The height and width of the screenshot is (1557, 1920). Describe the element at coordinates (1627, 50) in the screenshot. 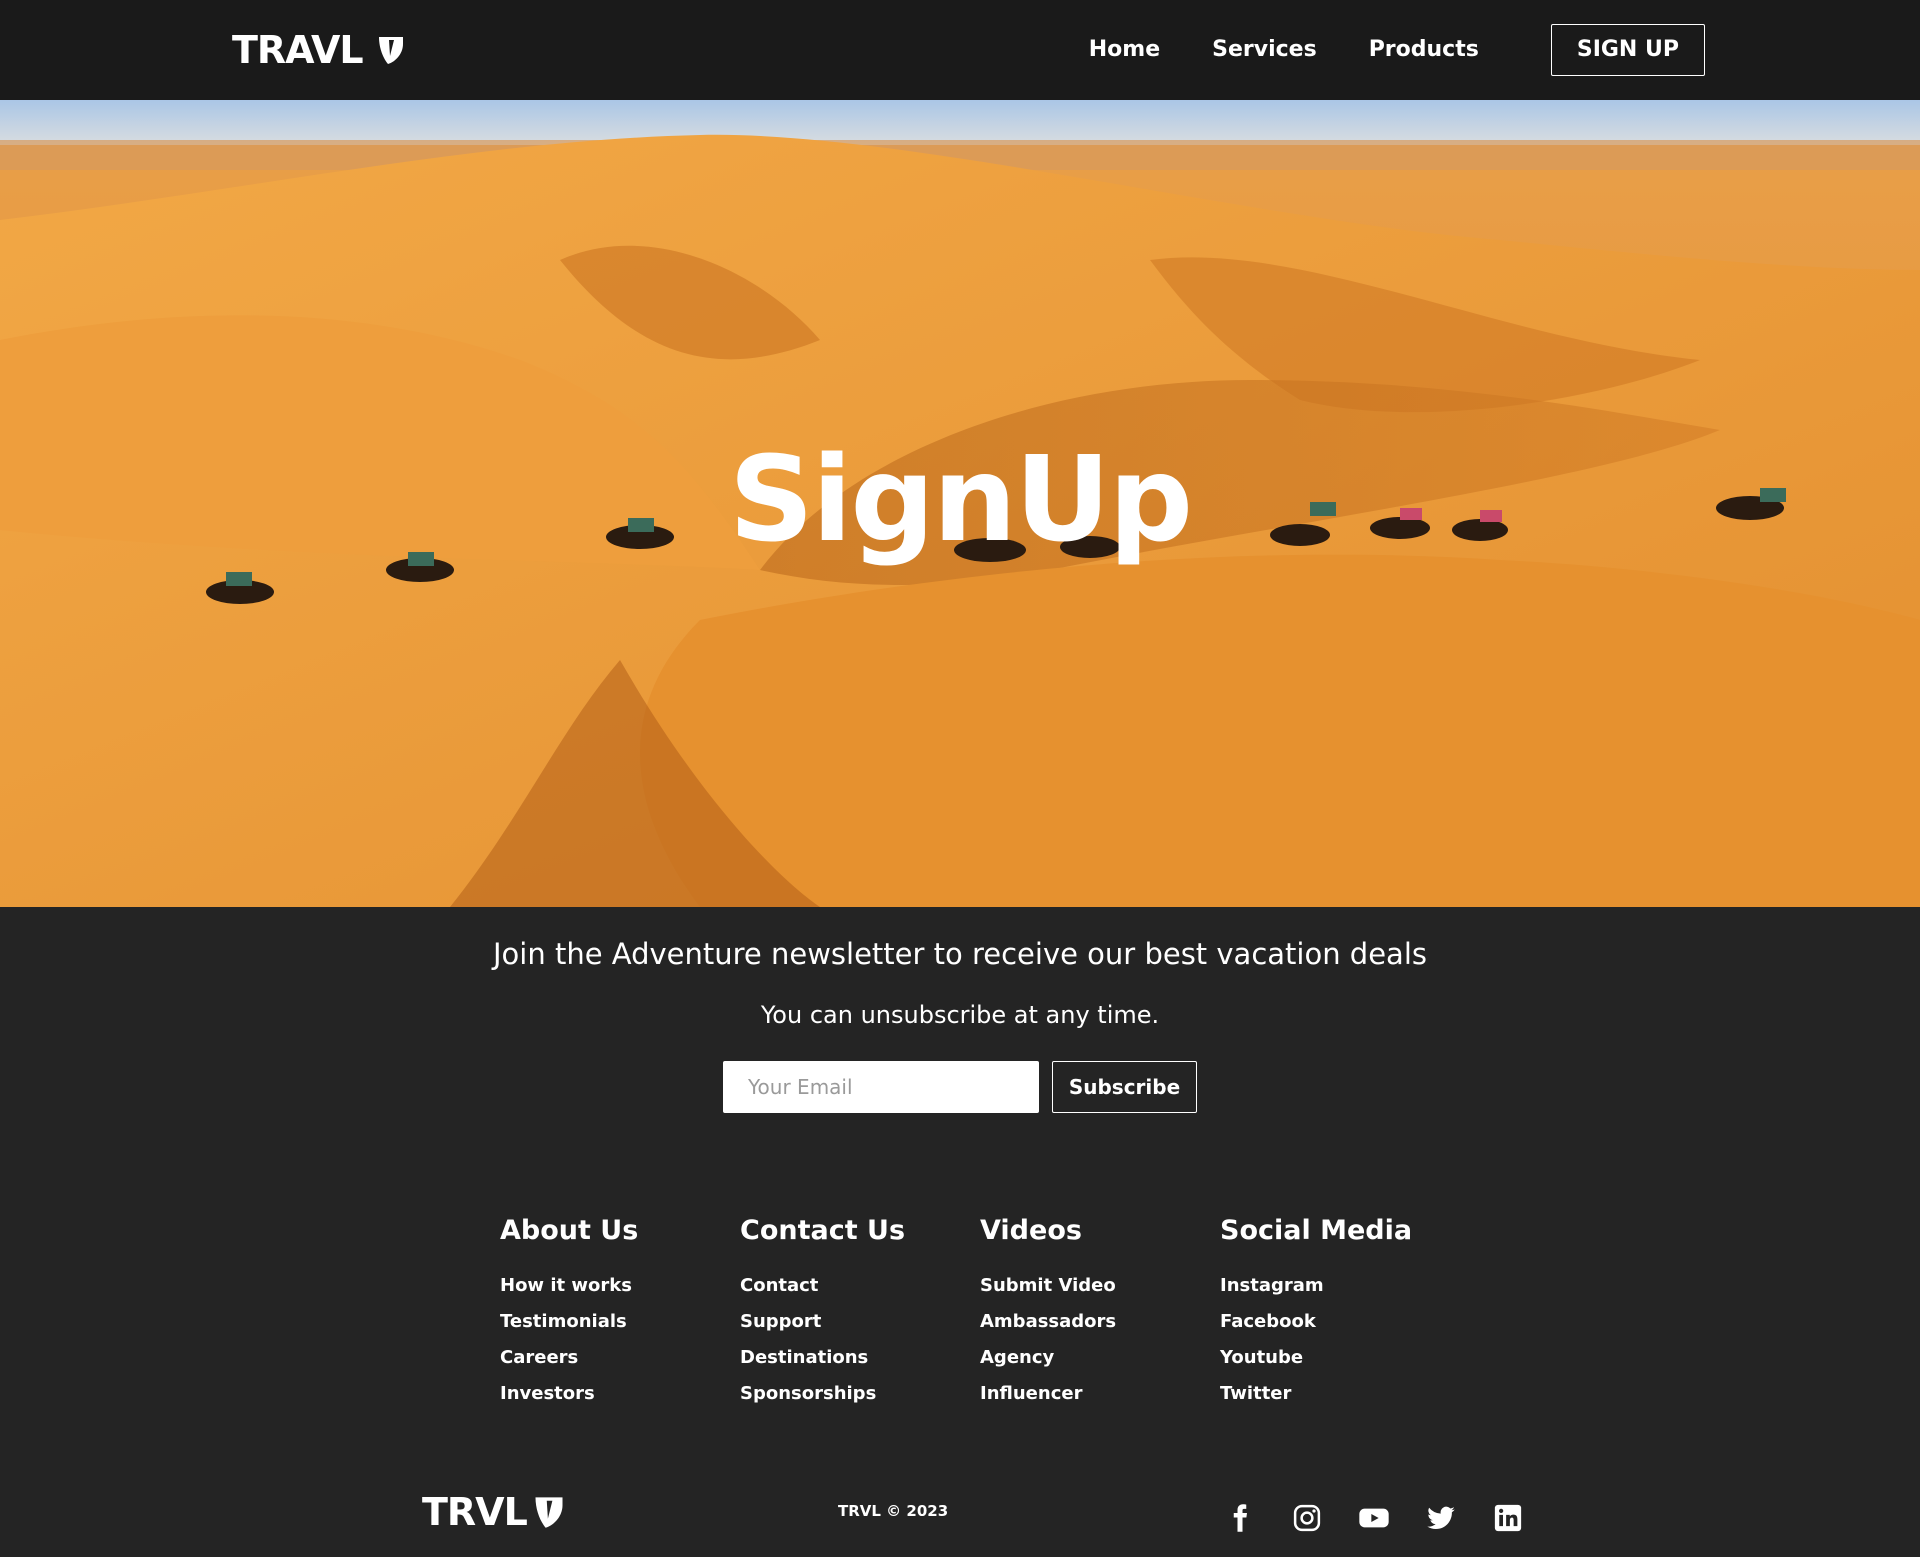

I see `signup-button: SIGN UP` at that location.